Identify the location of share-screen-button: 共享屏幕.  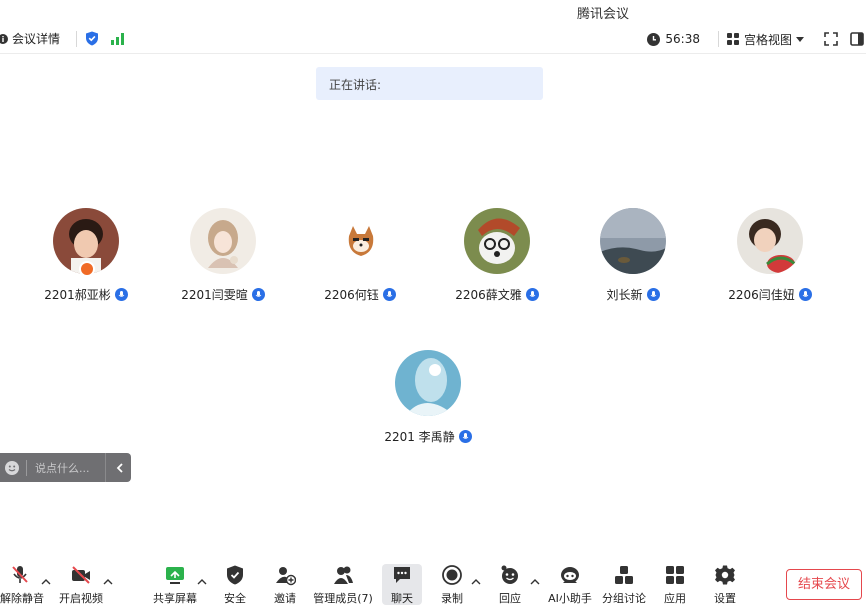
(175, 585).